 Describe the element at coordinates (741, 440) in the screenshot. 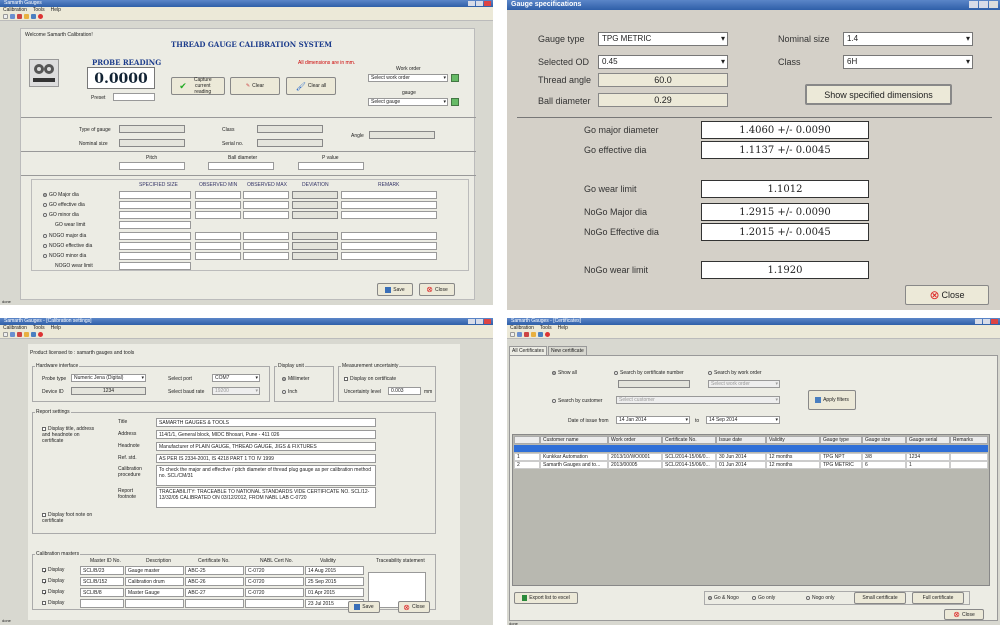

I see `grid-header: Issue date` at that location.